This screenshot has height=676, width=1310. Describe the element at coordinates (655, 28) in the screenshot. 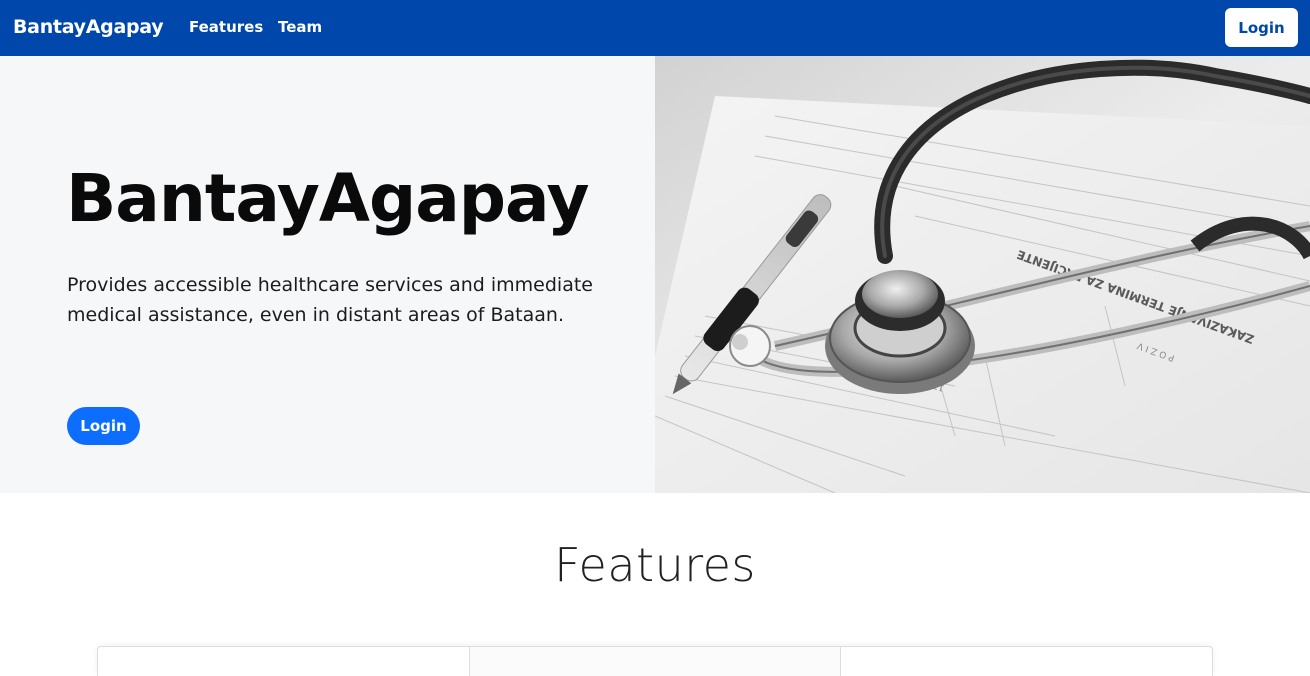

I see `navbar: BantayAgapay Features Team Login` at that location.